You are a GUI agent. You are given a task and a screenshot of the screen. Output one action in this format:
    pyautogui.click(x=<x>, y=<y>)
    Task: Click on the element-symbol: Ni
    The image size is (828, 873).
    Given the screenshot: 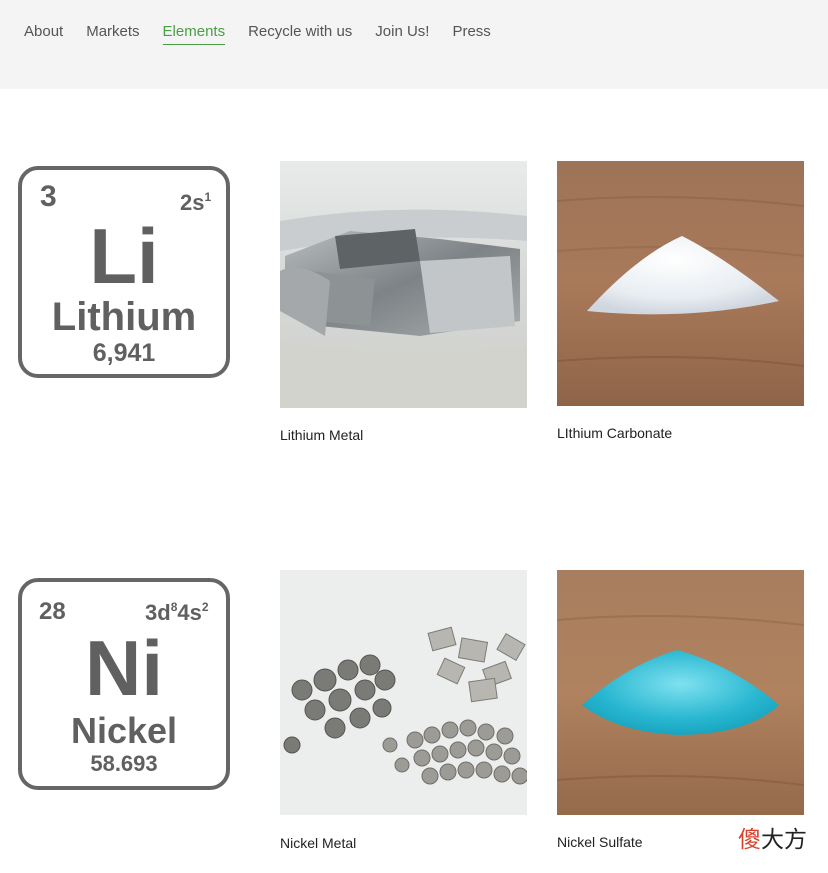 What is the action you would take?
    pyautogui.click(x=124, y=668)
    